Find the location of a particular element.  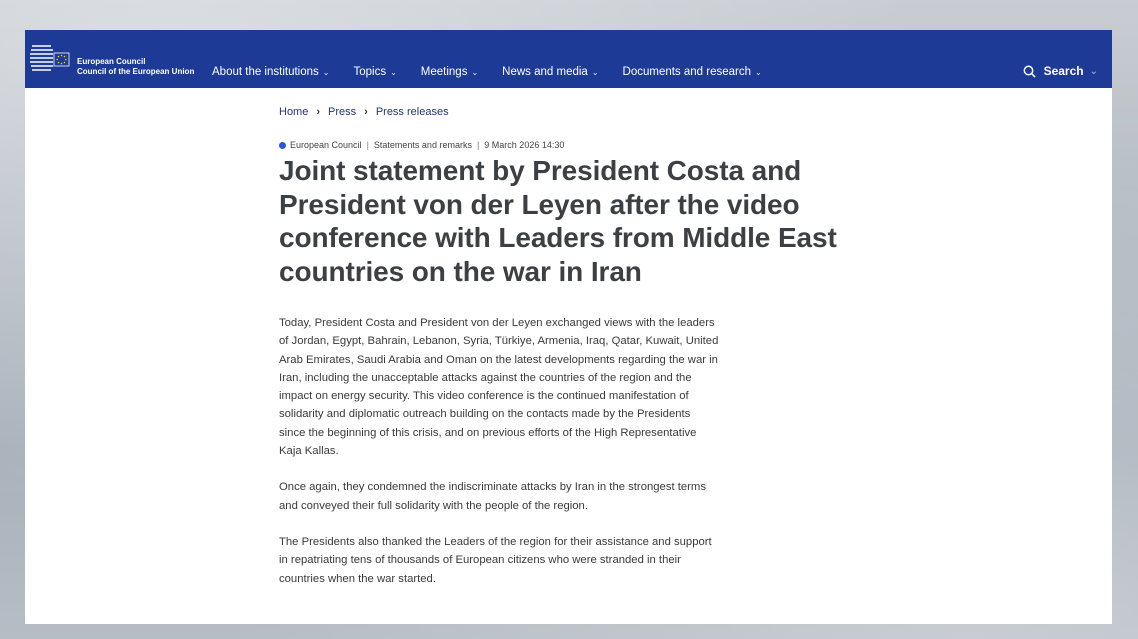

nav-label: Topics is located at coordinates (370, 72).